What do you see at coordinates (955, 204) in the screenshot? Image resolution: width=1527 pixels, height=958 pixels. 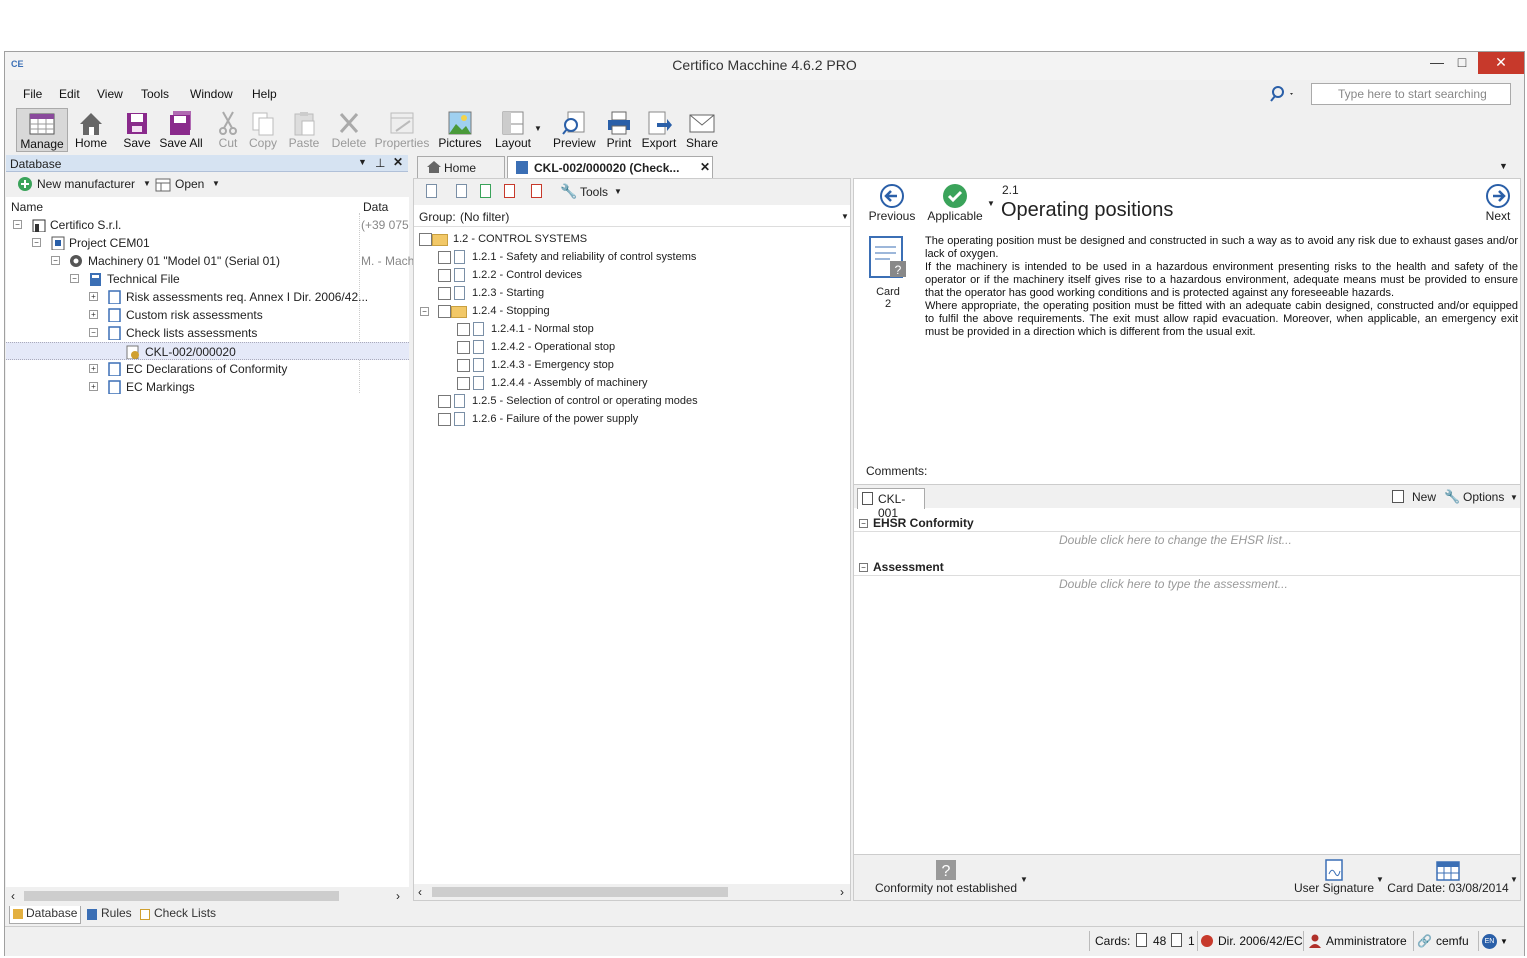 I see `applicable-button: Applicable` at bounding box center [955, 204].